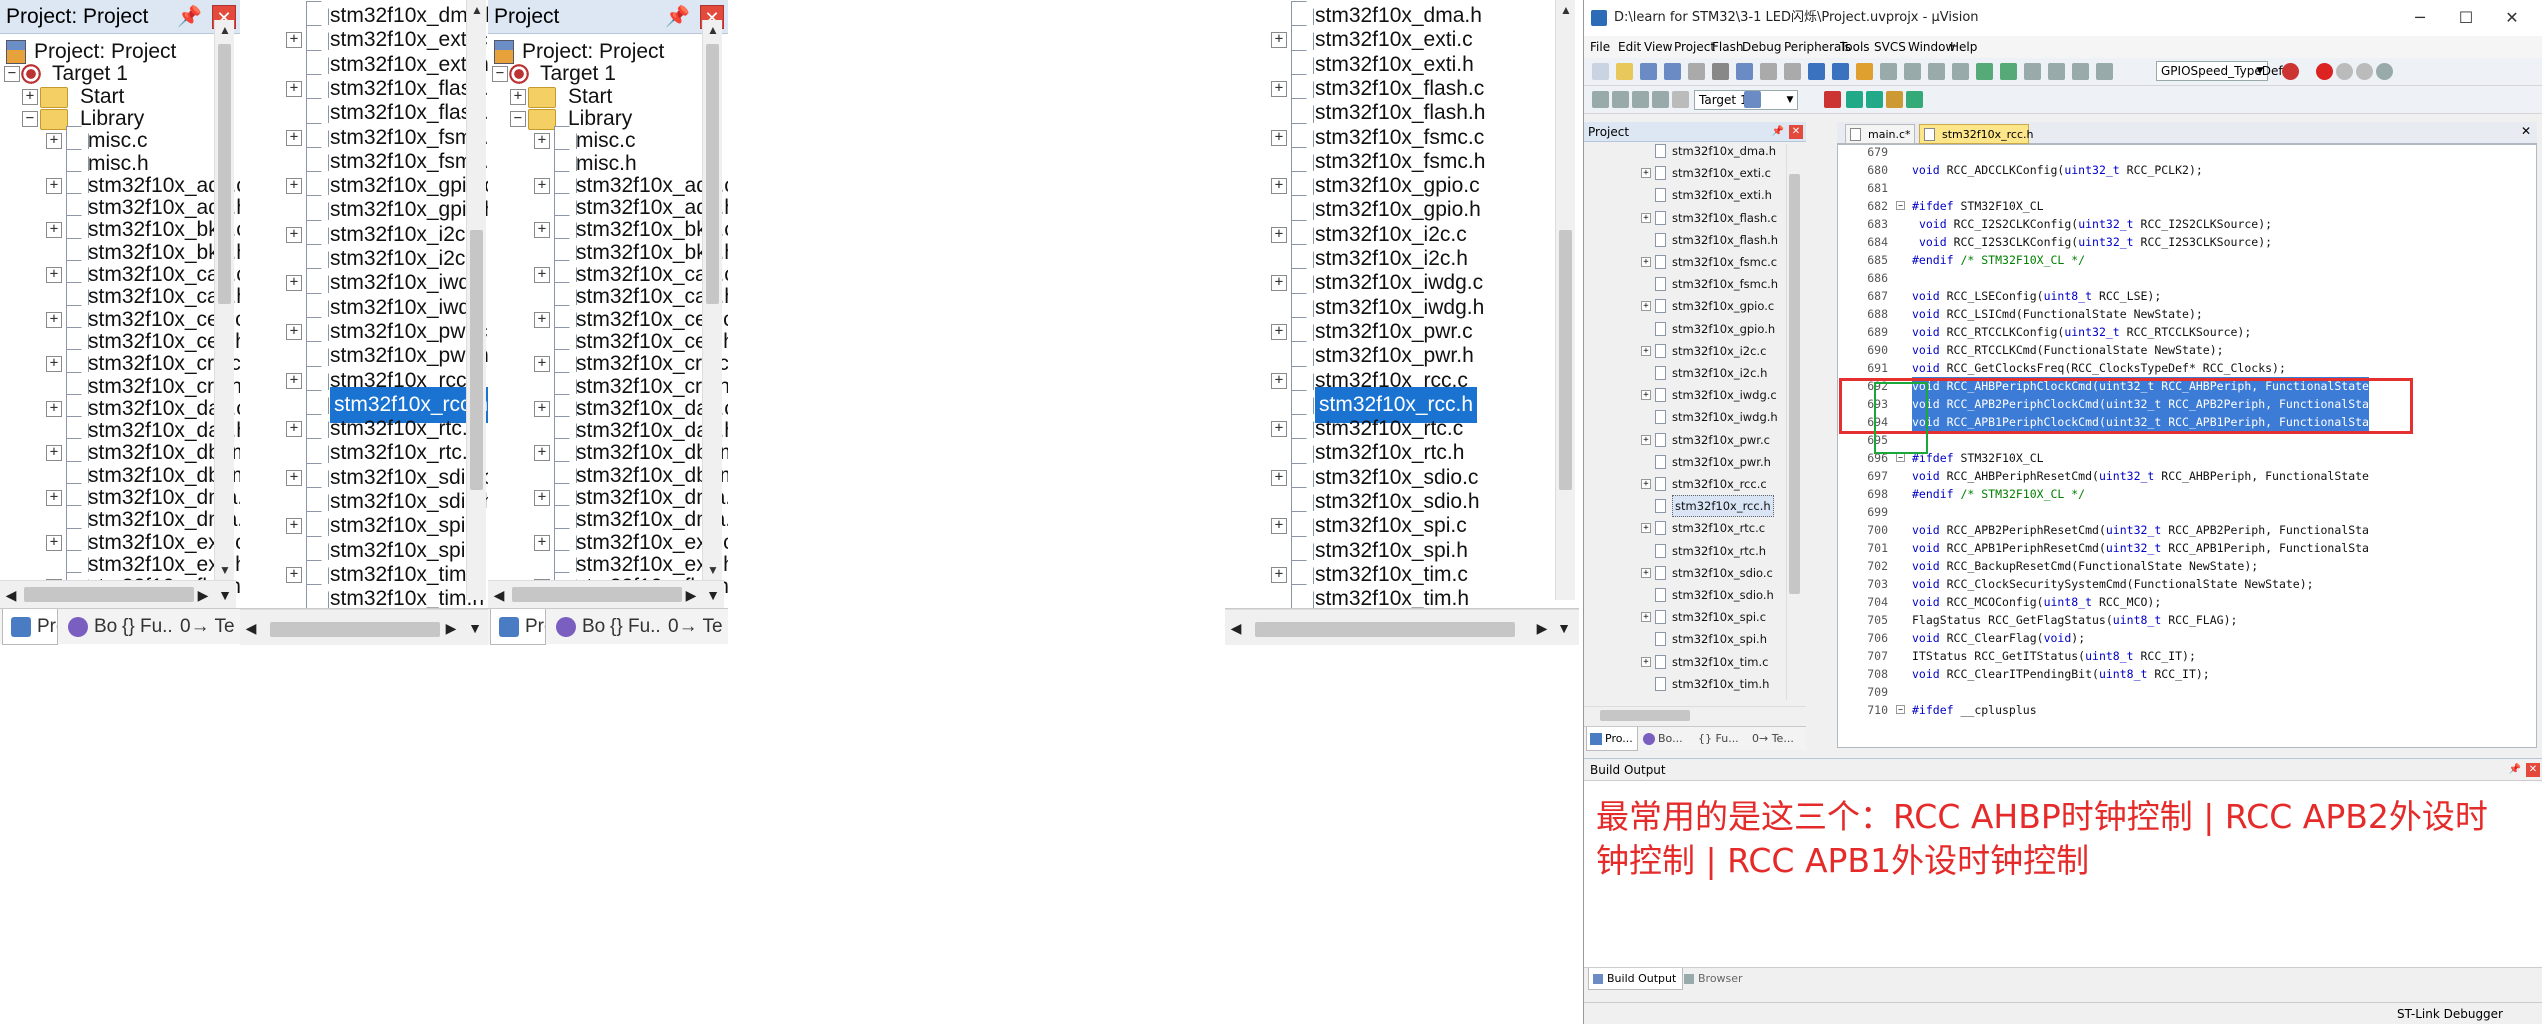 The width and height of the screenshot is (2542, 1024). I want to click on manage-components-icon, so click(1854, 99).